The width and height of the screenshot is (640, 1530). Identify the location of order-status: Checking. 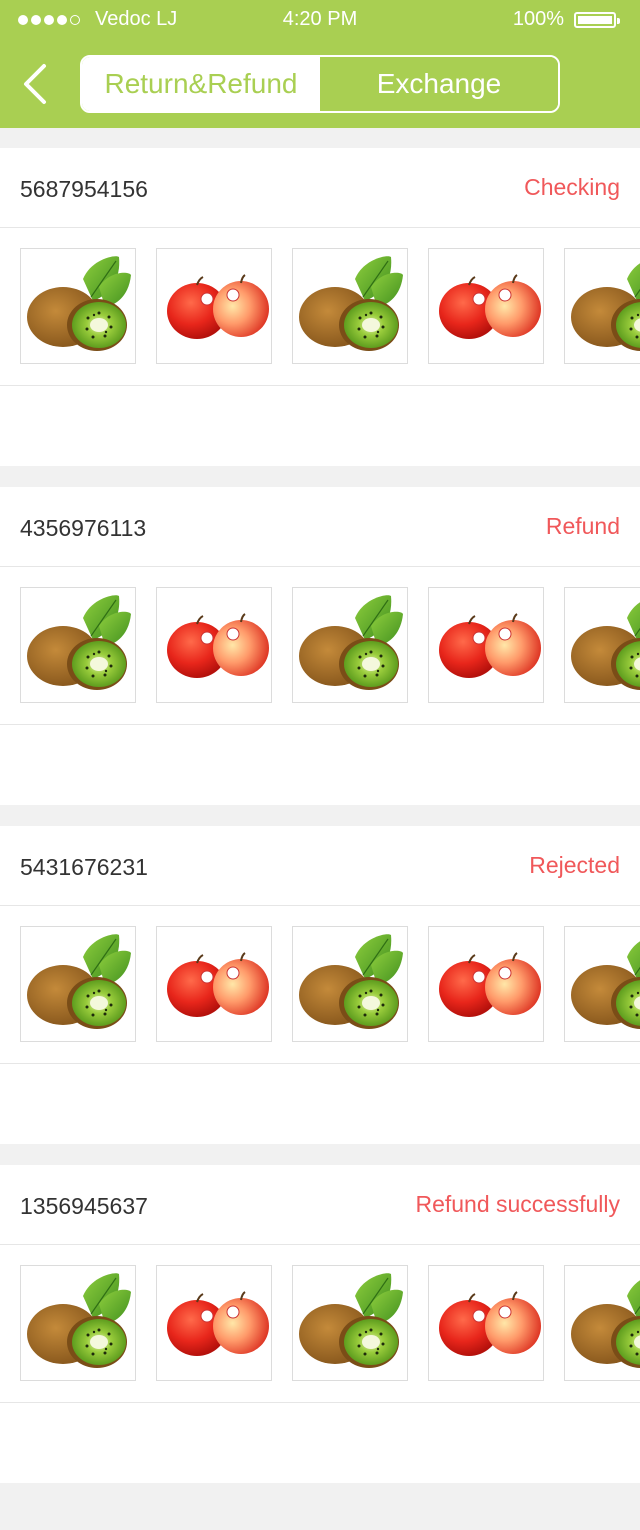
(572, 187).